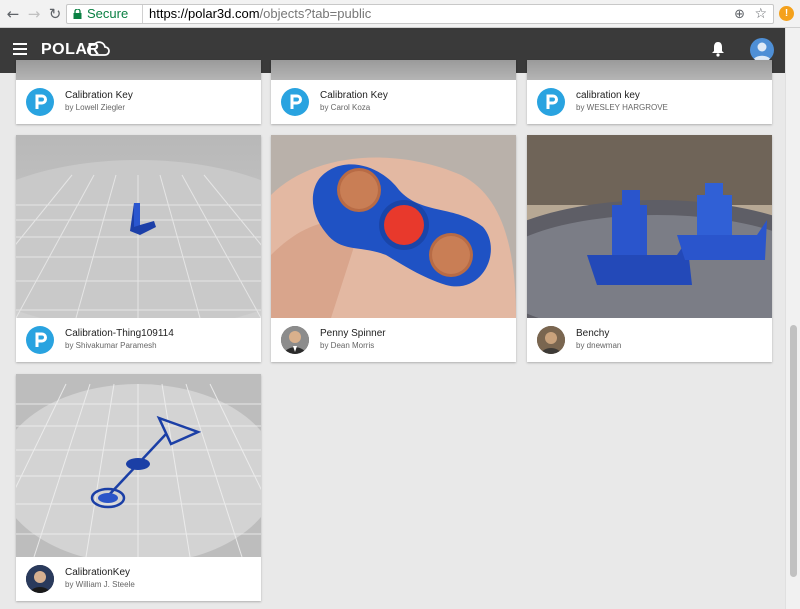 Image resolution: width=800 pixels, height=609 pixels. Describe the element at coordinates (315, 13) in the screenshot. I see `url-path: /objects?tab=public` at that location.